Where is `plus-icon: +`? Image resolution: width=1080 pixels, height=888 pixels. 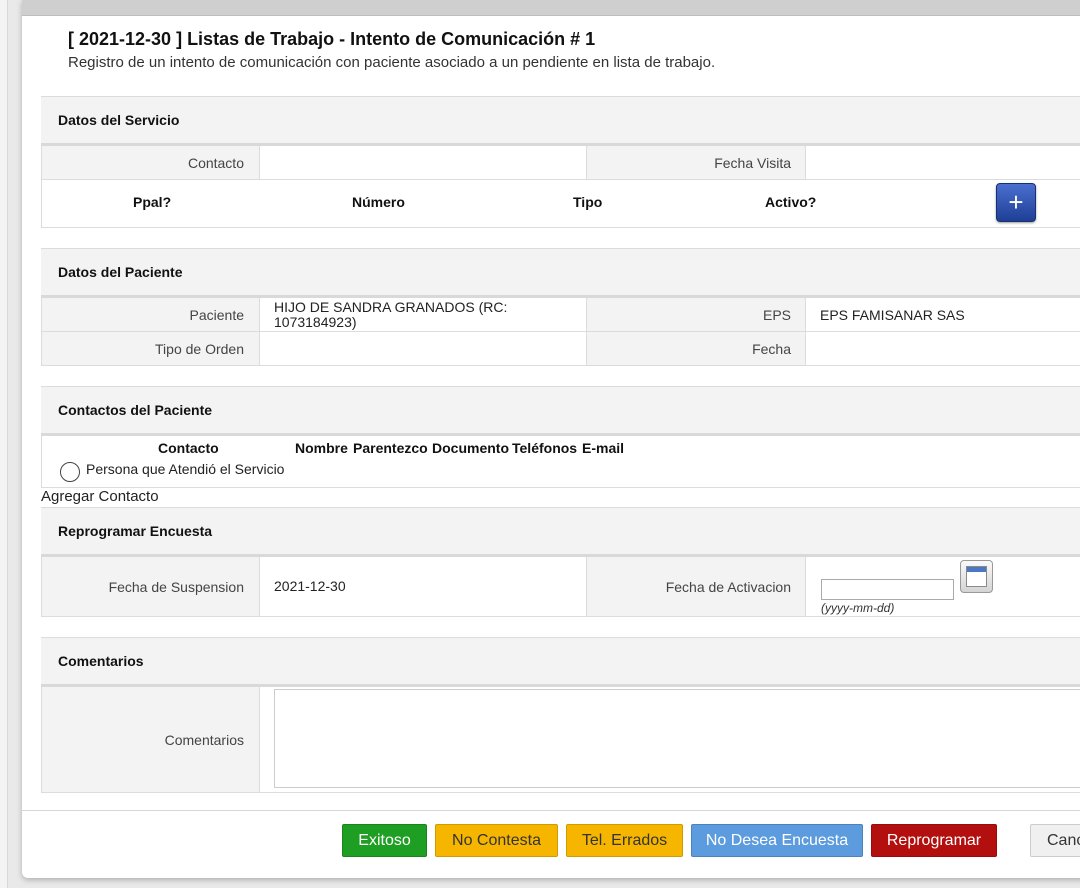 plus-icon: + is located at coordinates (1016, 202).